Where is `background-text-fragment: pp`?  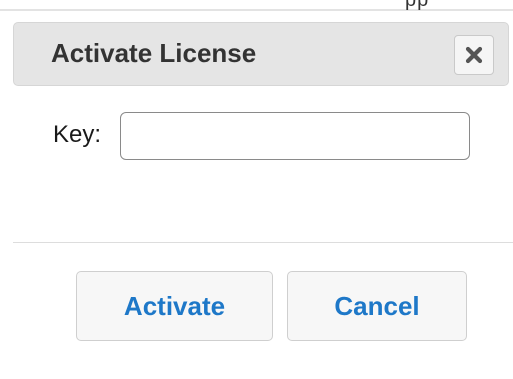
background-text-fragment: pp is located at coordinates (417, 5).